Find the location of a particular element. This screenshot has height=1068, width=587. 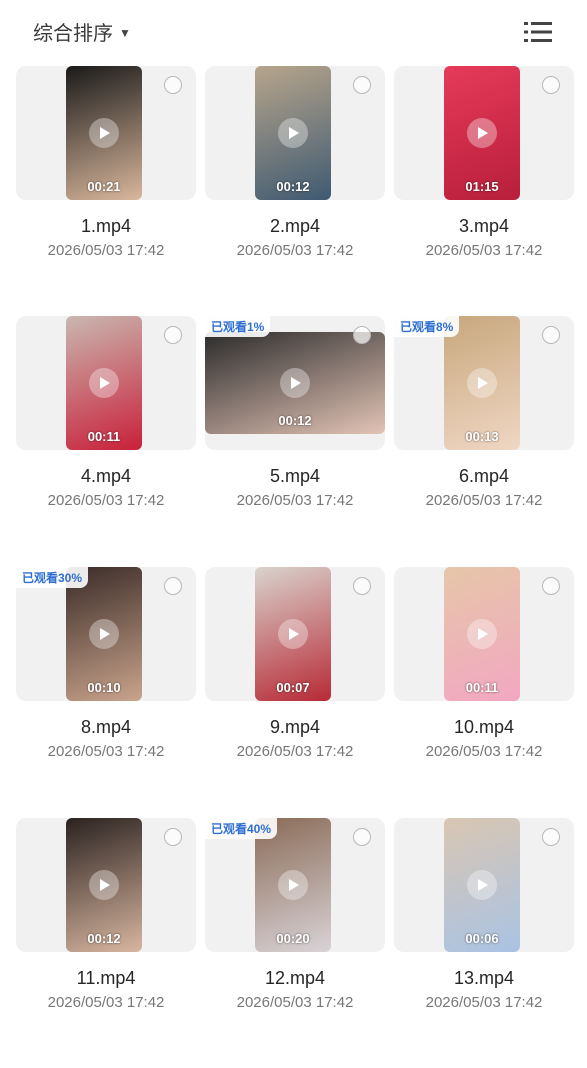

watched-progress-badge: 已观看40% is located at coordinates (241, 828).